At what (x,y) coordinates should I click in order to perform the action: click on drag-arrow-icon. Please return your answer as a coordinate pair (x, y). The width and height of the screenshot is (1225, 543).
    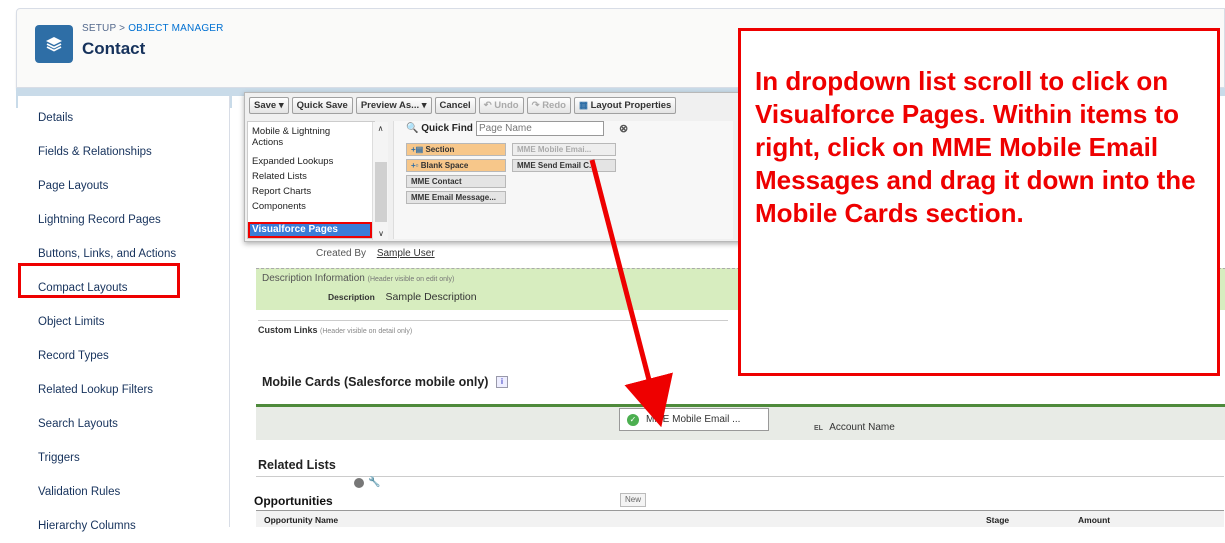
    Looking at the image, I should click on (631, 293).